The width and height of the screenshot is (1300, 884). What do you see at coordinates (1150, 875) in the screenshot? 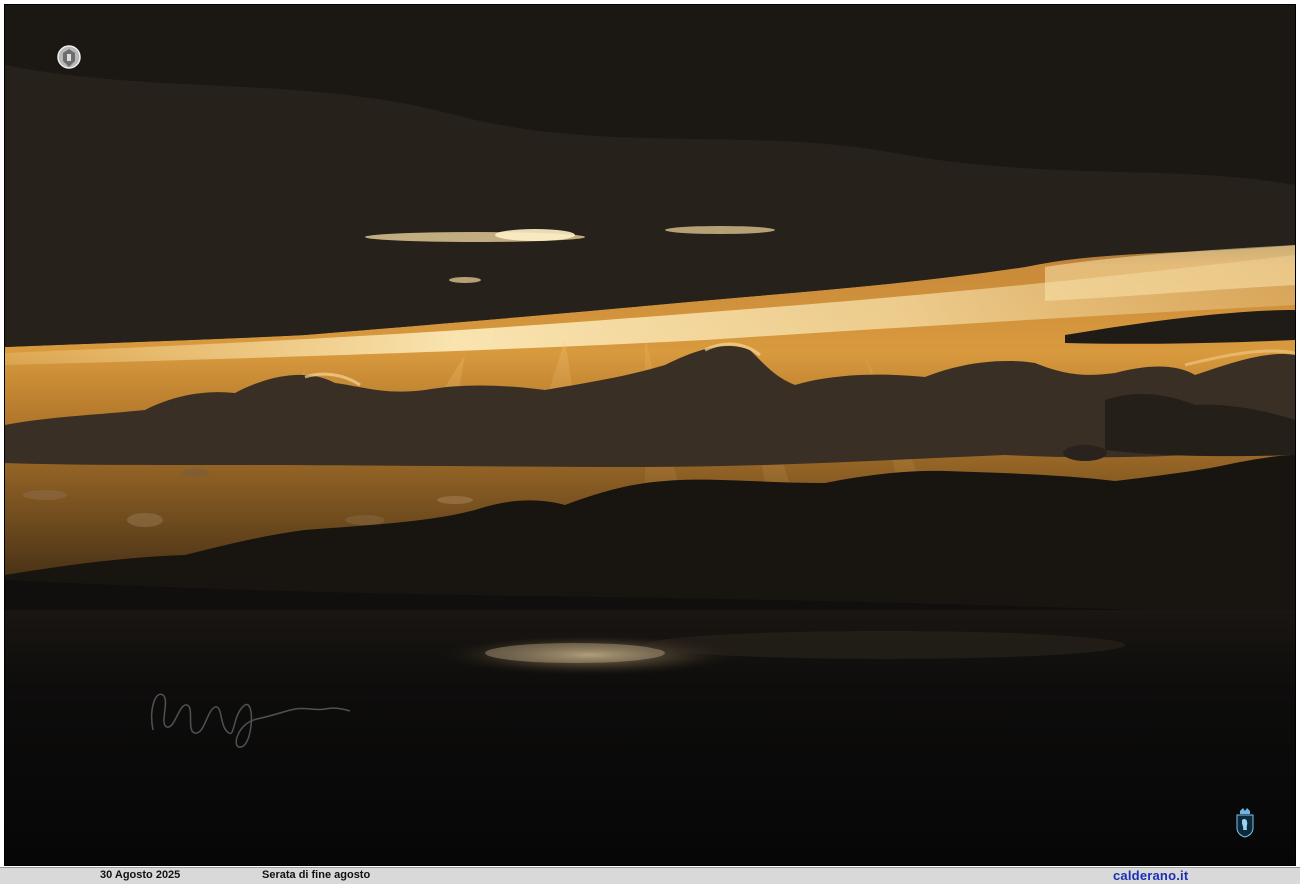
I see `site-link: calderano.it` at bounding box center [1150, 875].